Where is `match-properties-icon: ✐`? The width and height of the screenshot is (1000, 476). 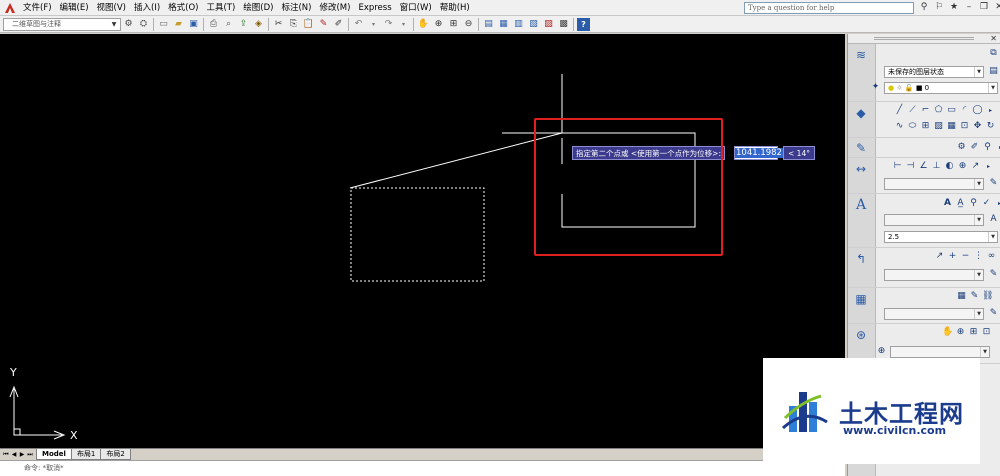 match-properties-icon: ✐ is located at coordinates (974, 147).